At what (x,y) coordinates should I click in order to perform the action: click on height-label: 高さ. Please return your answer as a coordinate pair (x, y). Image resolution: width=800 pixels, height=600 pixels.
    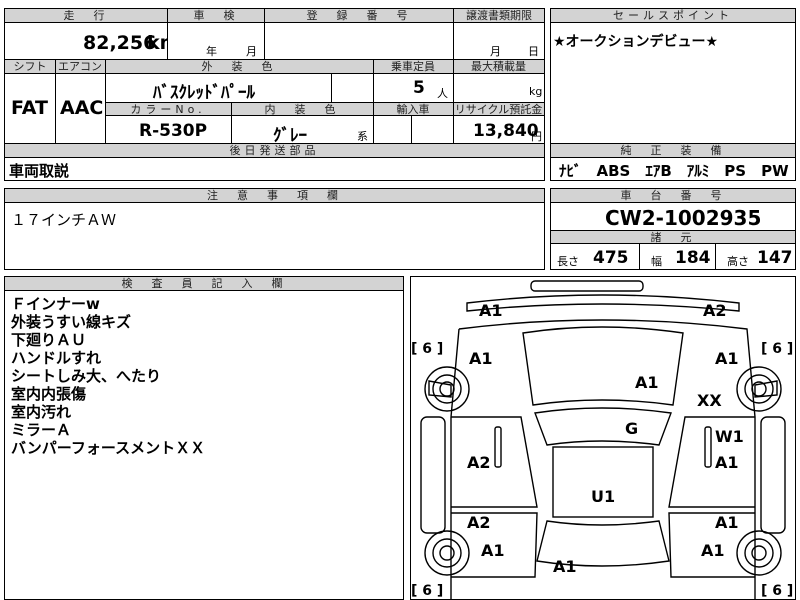
    Looking at the image, I should click on (738, 261).